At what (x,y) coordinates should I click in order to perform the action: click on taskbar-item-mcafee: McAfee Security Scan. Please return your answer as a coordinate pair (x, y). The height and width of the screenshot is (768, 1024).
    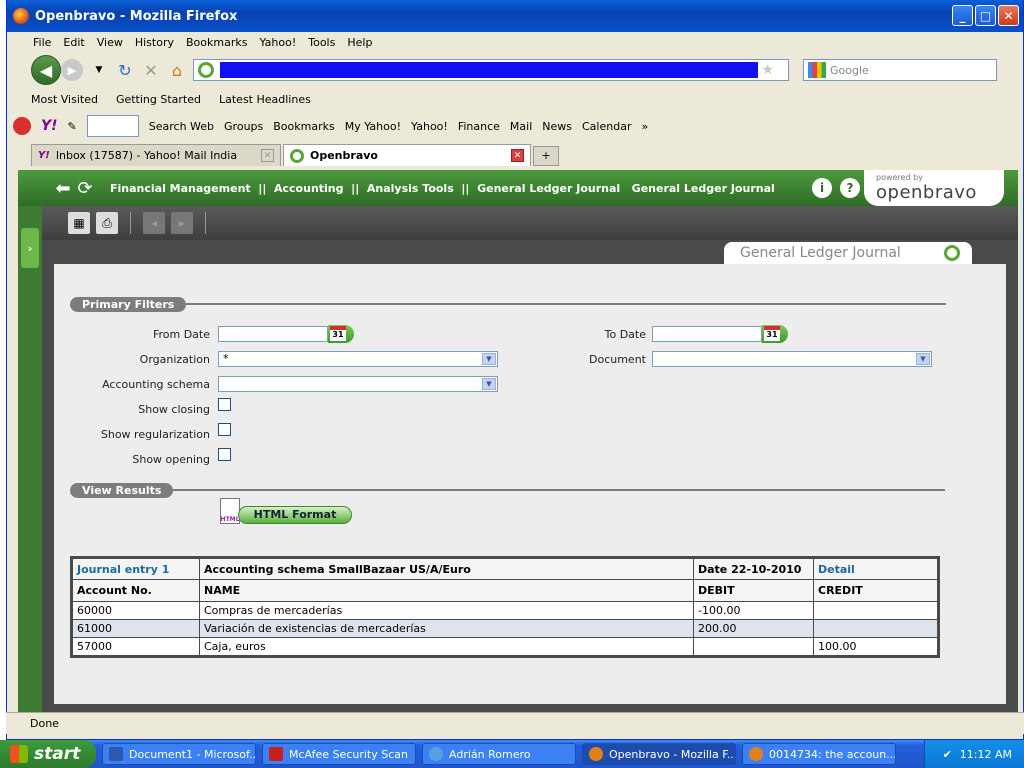
    Looking at the image, I should click on (339, 754).